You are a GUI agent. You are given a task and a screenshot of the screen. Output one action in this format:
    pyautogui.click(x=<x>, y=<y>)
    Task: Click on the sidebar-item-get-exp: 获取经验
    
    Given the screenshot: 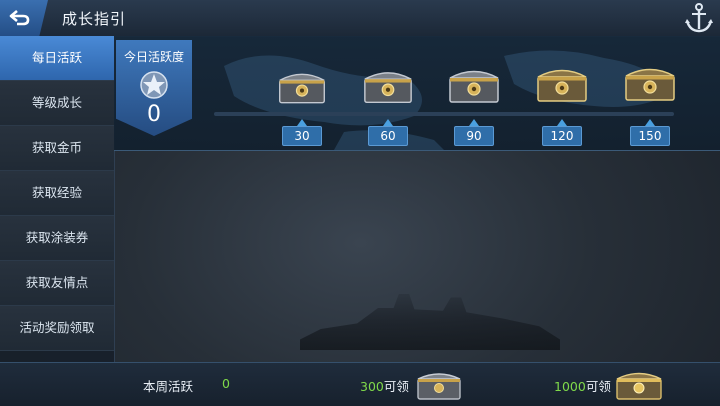 What is the action you would take?
    pyautogui.click(x=57, y=193)
    